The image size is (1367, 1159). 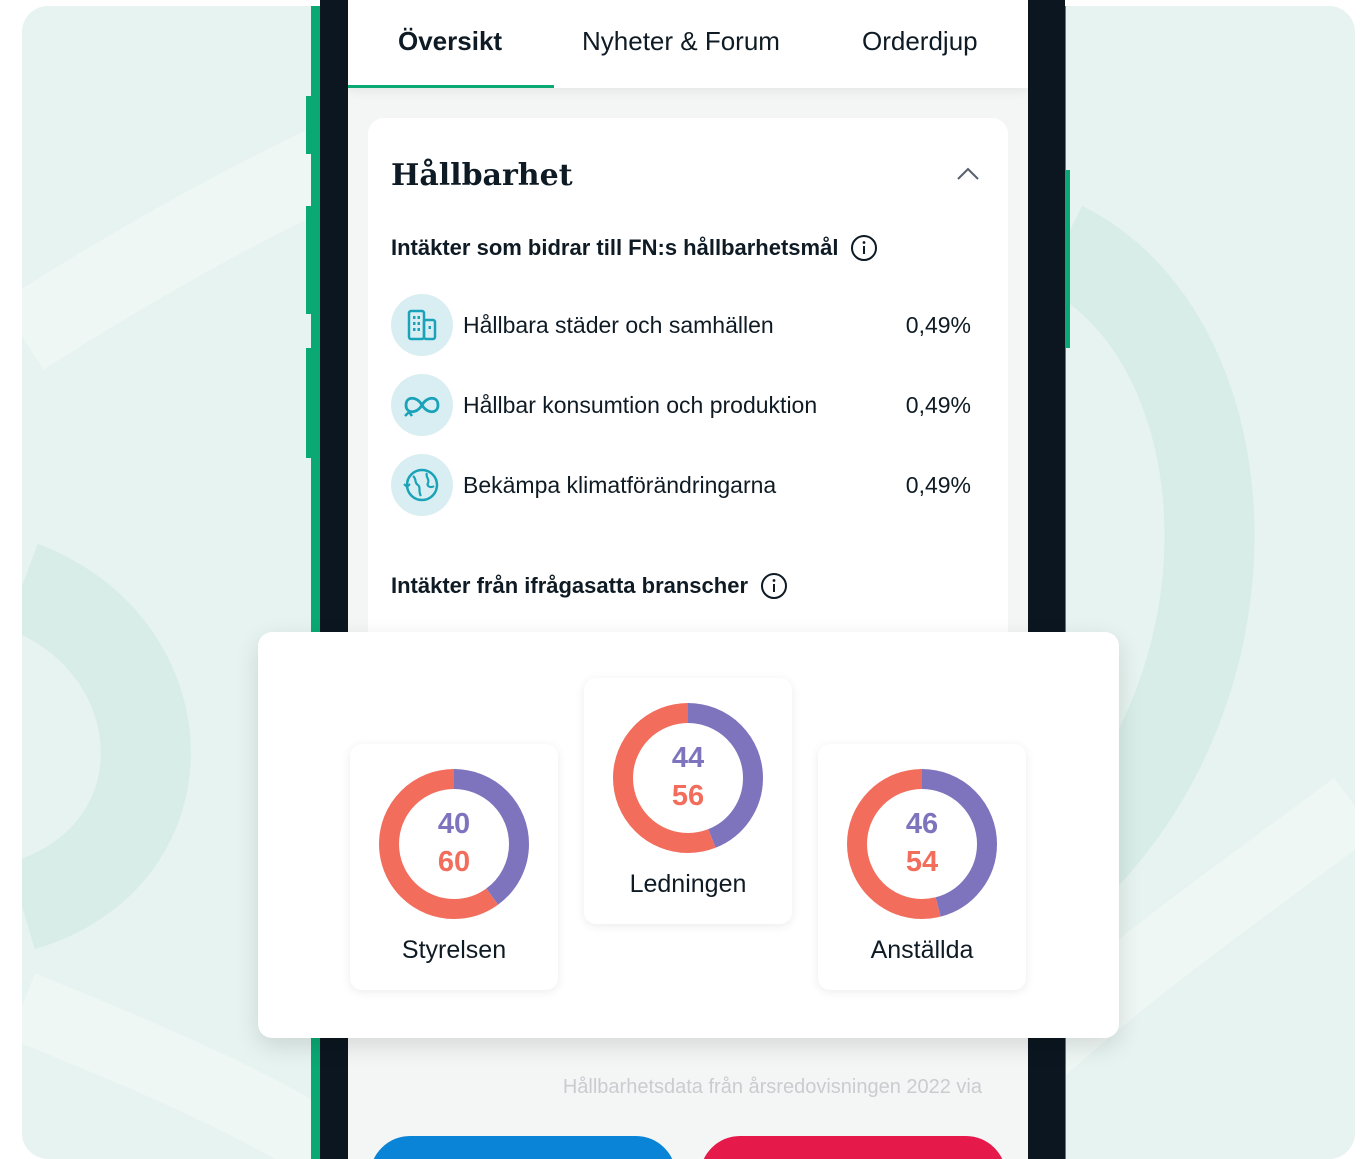 What do you see at coordinates (922, 862) in the screenshot?
I see `donut-value-second: 54` at bounding box center [922, 862].